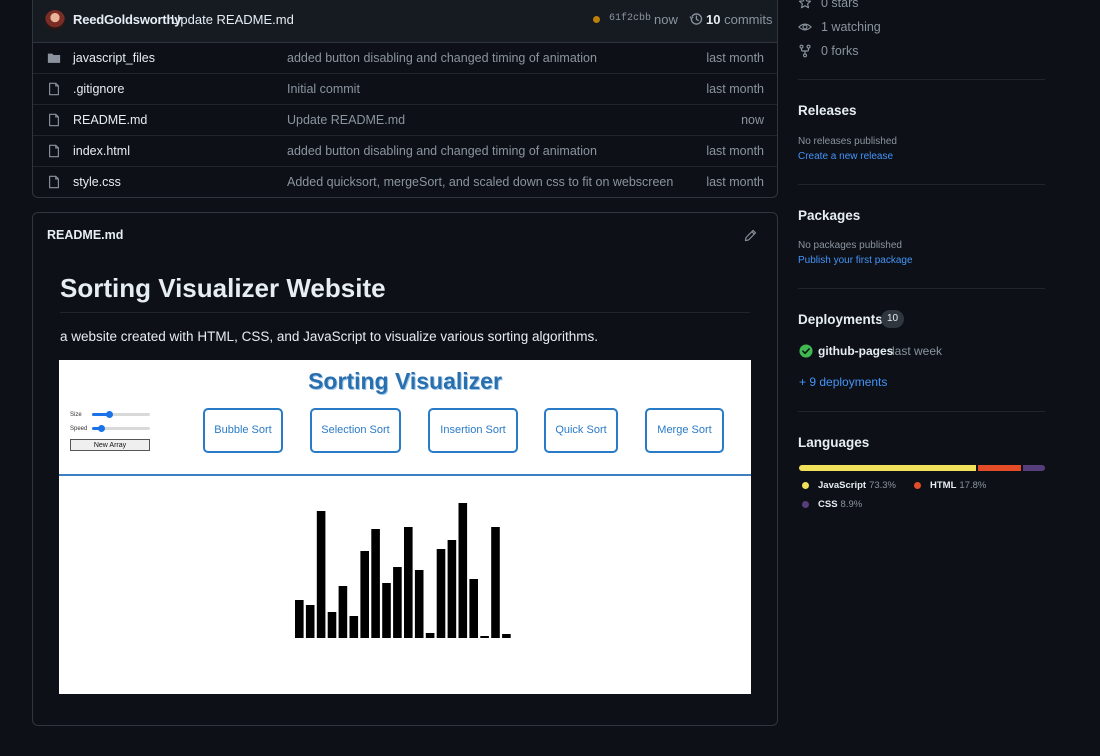 This screenshot has width=1100, height=756. What do you see at coordinates (97, 182) in the screenshot?
I see `file-name-link: style.css` at bounding box center [97, 182].